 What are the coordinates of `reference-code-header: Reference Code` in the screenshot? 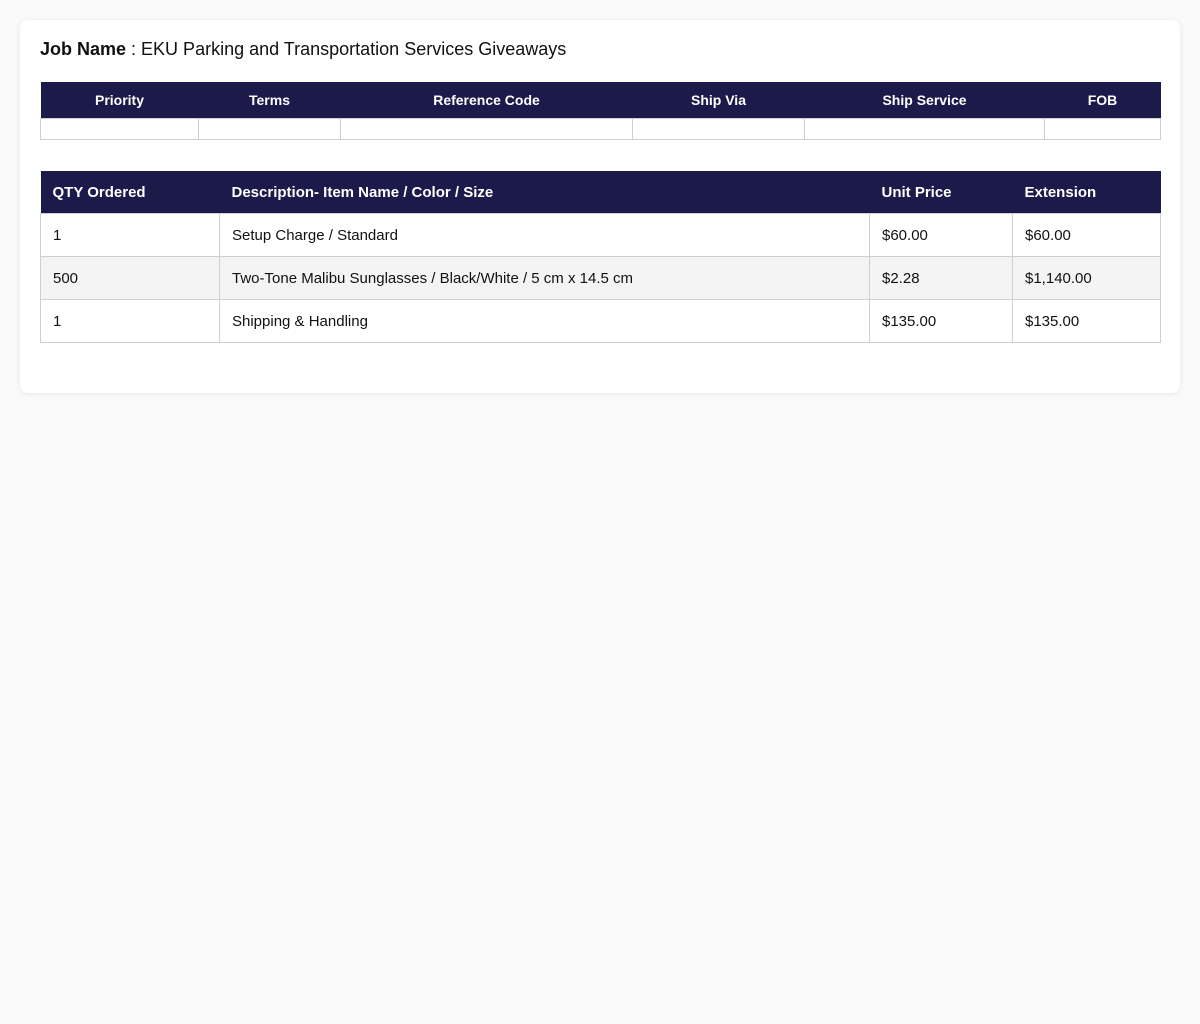 It's located at (486, 100).